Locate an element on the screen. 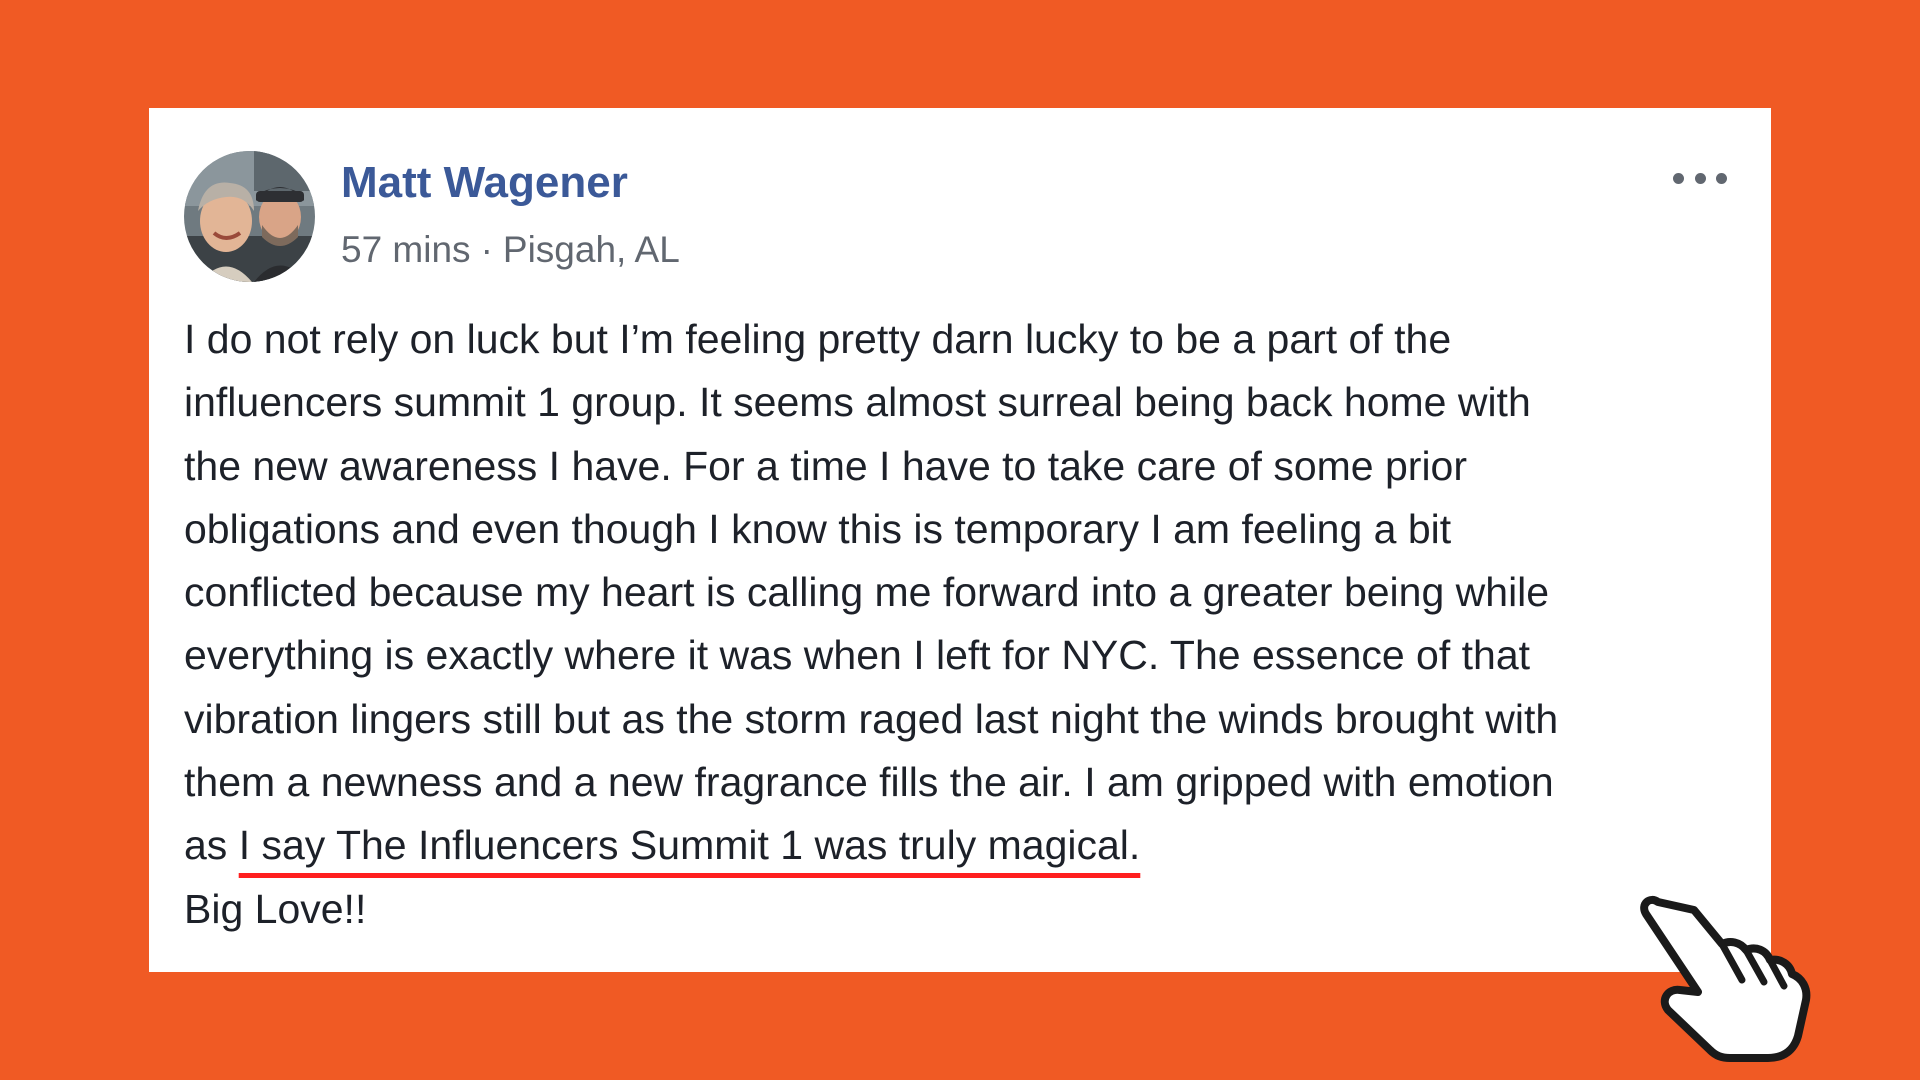 The width and height of the screenshot is (1920, 1080). author-name: Matt Wagener is located at coordinates (484, 183).